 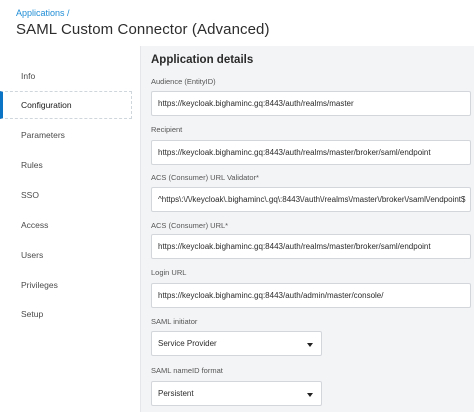 What do you see at coordinates (167, 129) in the screenshot?
I see `recipient-label: Recipient` at bounding box center [167, 129].